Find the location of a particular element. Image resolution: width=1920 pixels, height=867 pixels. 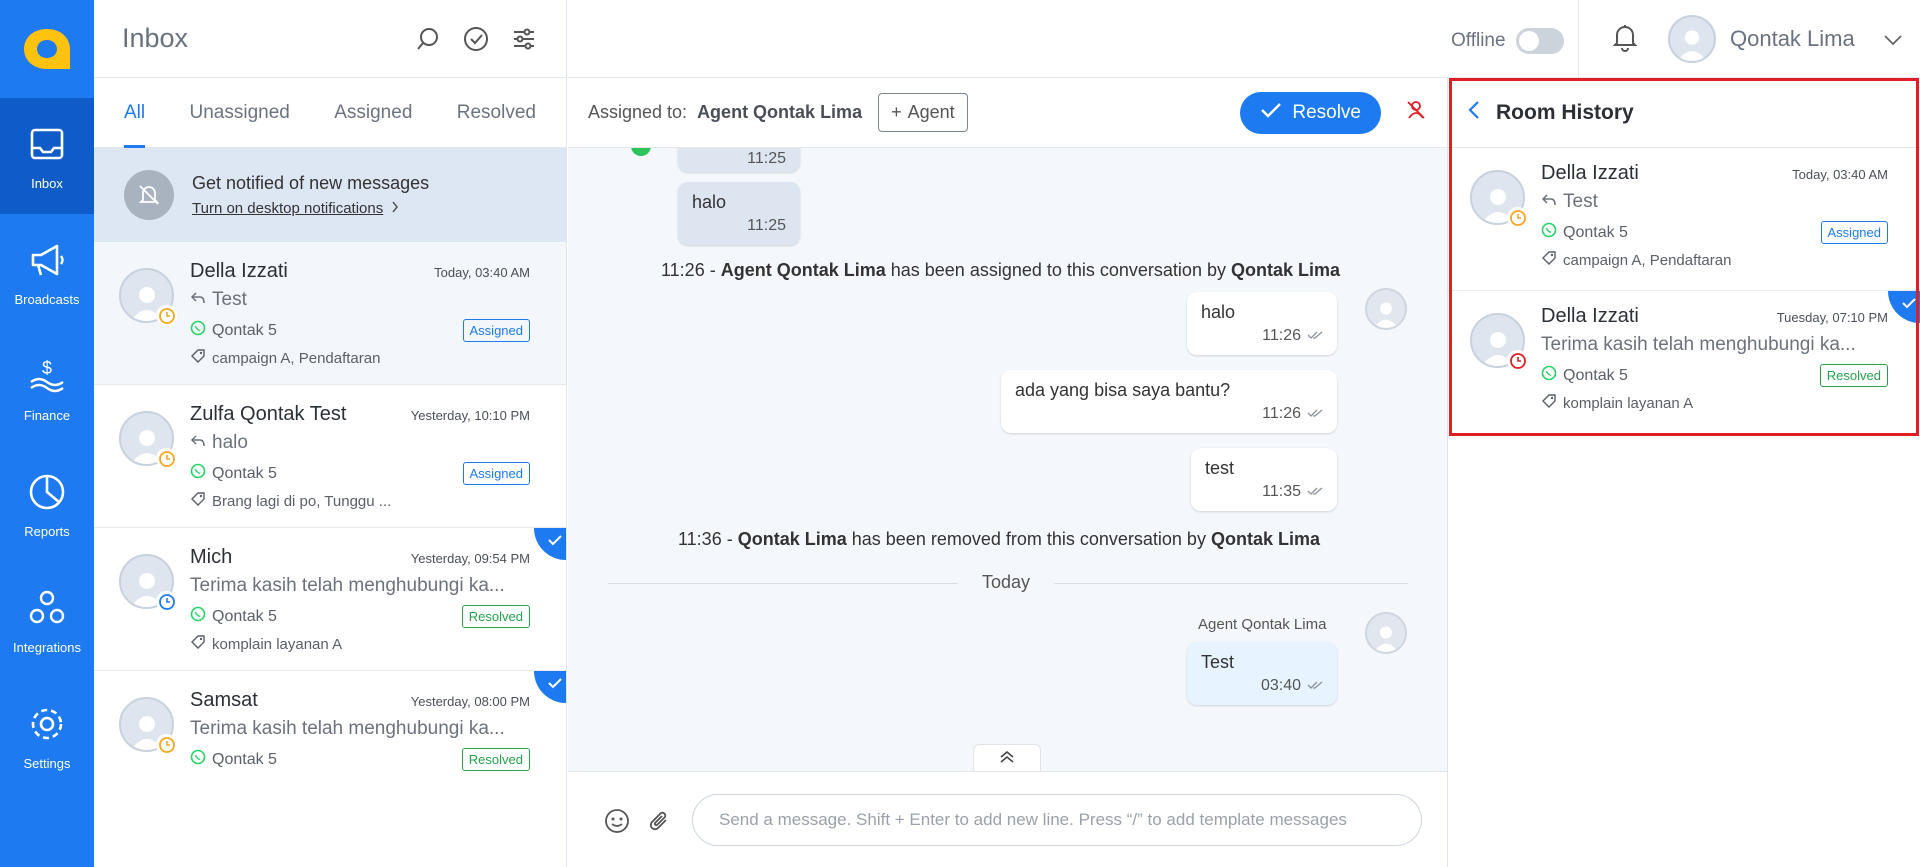

message-time: 11:35 is located at coordinates (1281, 491).